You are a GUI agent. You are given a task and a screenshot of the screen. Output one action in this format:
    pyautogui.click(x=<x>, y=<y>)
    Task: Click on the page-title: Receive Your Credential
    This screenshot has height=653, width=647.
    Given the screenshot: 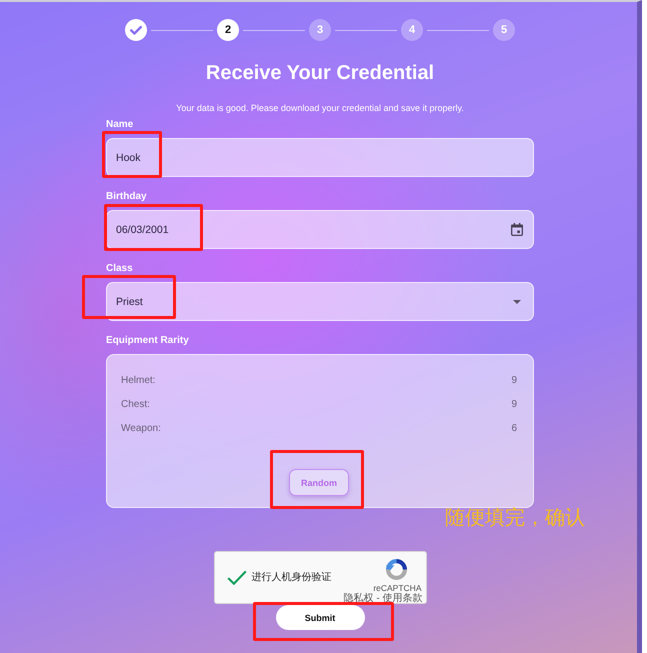 What is the action you would take?
    pyautogui.click(x=320, y=73)
    